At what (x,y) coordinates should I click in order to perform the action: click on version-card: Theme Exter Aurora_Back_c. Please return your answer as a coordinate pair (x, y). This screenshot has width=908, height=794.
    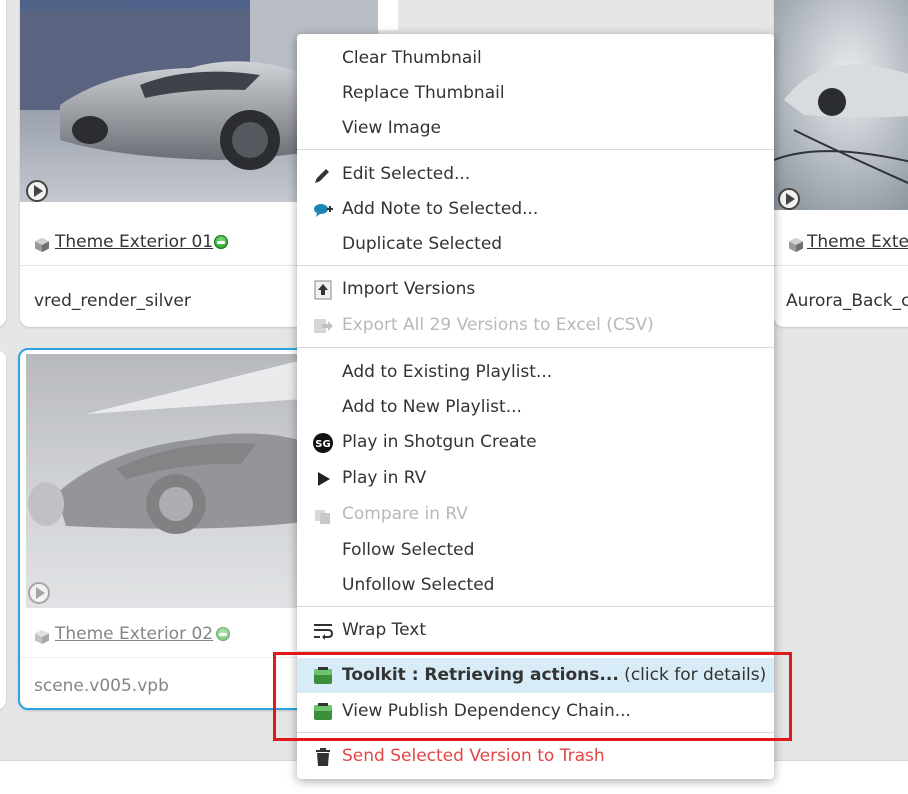
    Looking at the image, I should click on (841, 163).